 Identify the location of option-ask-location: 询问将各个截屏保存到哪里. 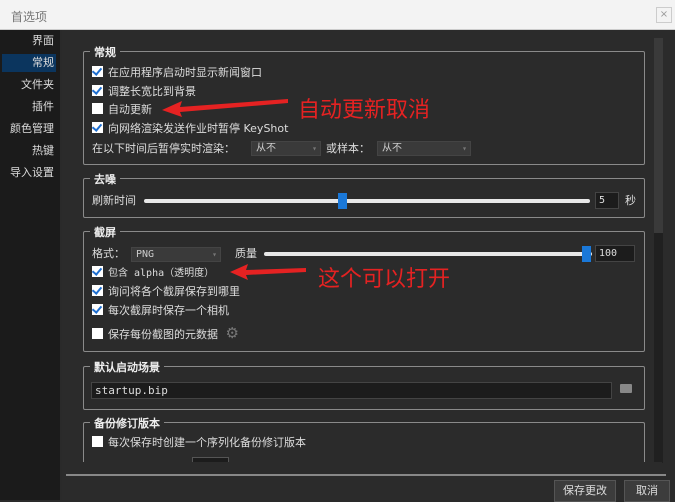
(166, 292).